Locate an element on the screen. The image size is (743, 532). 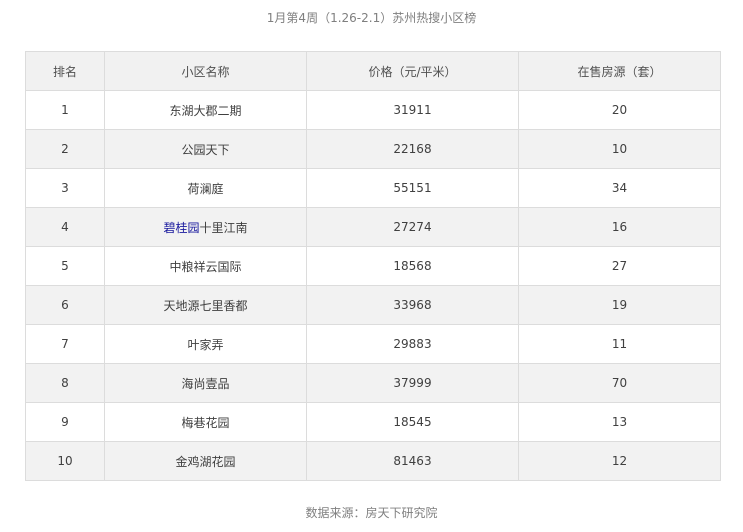
listings-cell: 12 is located at coordinates (619, 461).